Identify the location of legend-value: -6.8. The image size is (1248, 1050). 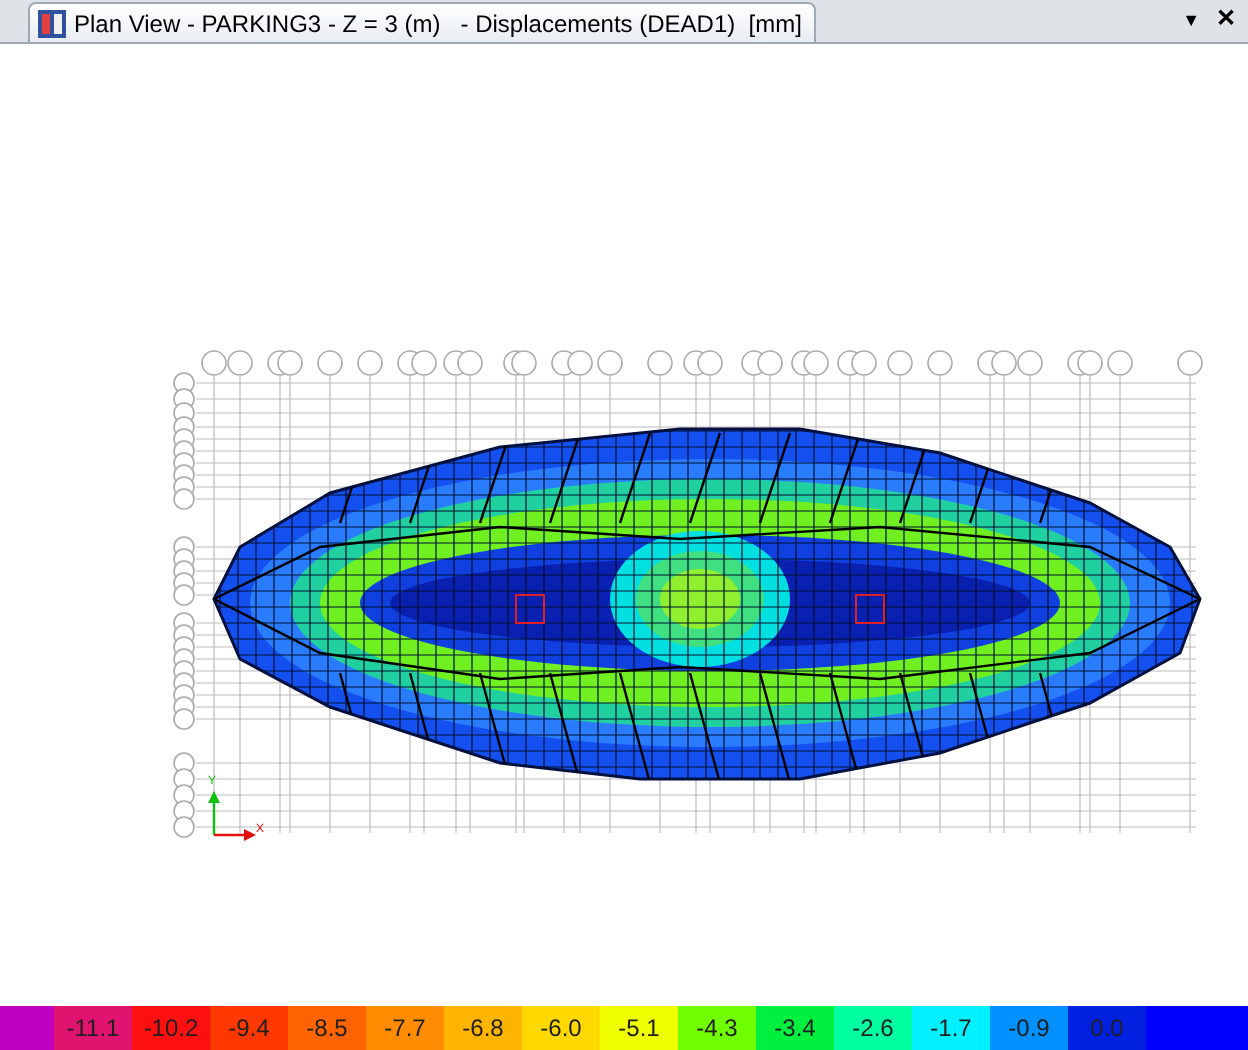
(483, 1029).